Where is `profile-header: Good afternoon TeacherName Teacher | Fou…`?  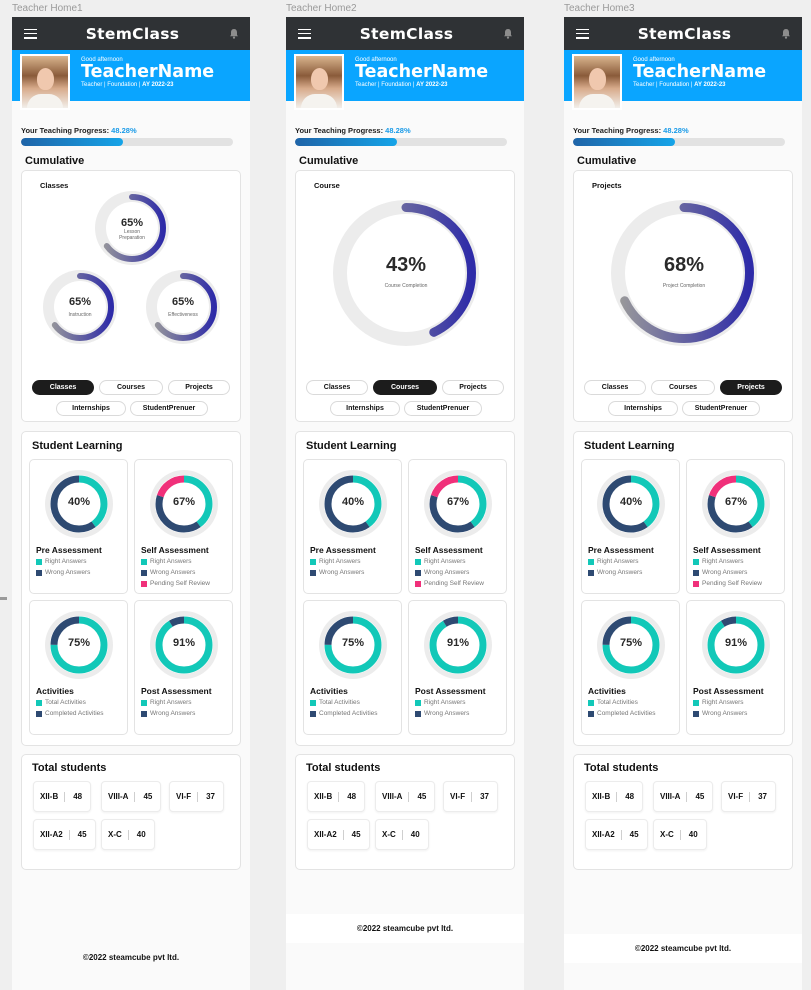 profile-header: Good afternoon TeacherName Teacher | Fou… is located at coordinates (131, 80).